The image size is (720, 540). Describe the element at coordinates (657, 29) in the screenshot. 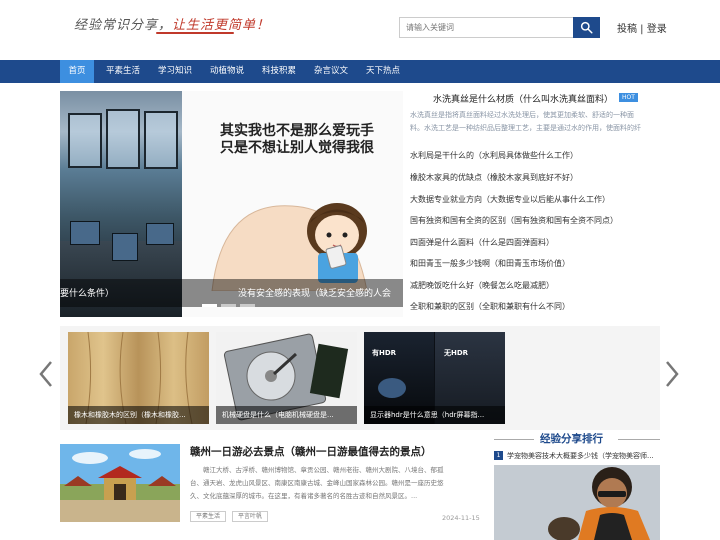

I see `login-link: 登录` at that location.